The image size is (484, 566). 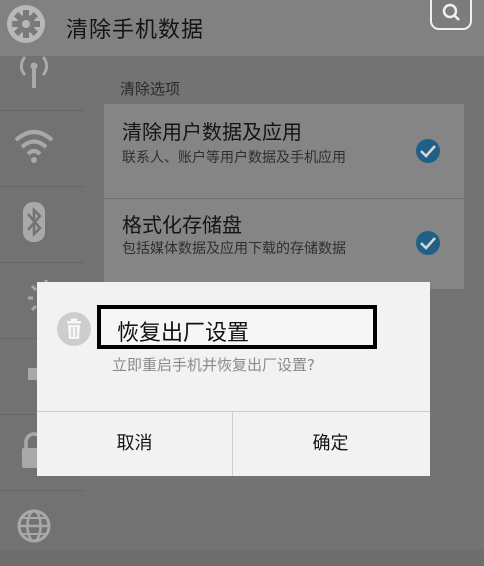 What do you see at coordinates (34, 146) in the screenshot?
I see `wifi-icon` at bounding box center [34, 146].